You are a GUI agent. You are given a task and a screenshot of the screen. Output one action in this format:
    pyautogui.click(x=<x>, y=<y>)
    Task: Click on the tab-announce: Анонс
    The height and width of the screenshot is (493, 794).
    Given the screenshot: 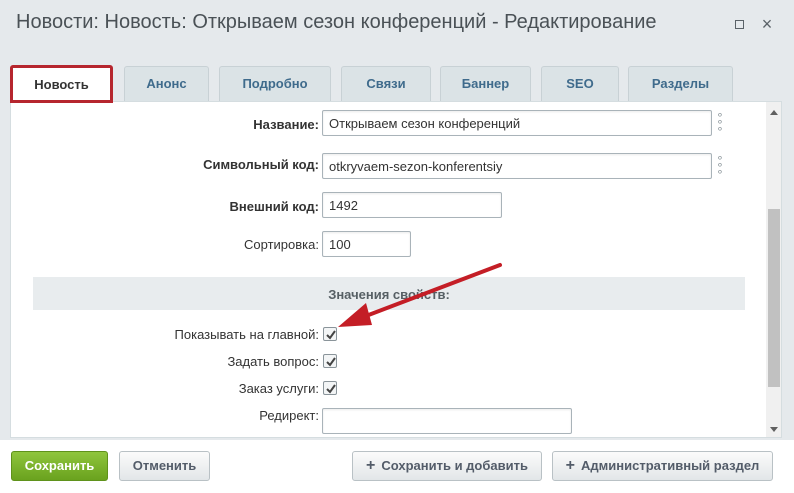 What is the action you would take?
    pyautogui.click(x=166, y=83)
    